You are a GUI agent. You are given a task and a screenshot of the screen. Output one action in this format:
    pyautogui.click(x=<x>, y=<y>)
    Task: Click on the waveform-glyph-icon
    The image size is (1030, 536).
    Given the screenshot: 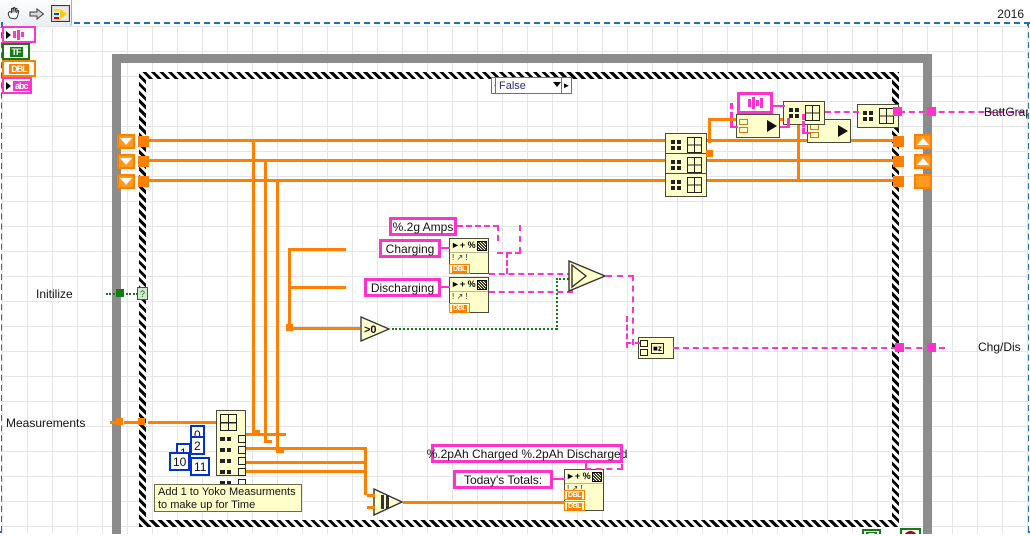 What is the action you would take?
    pyautogui.click(x=755, y=103)
    